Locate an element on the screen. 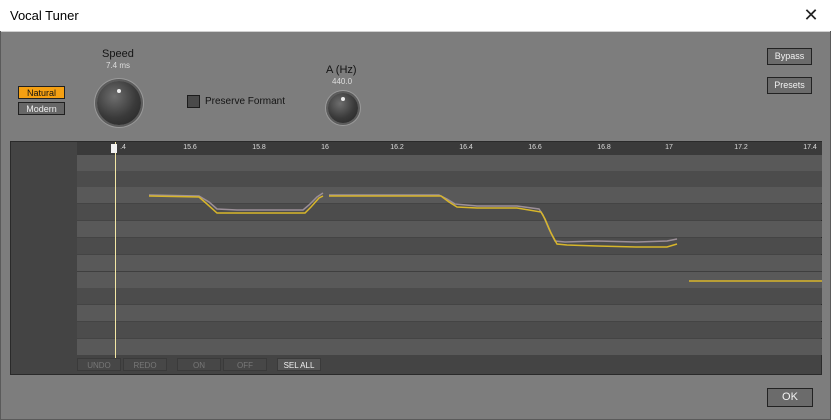 This screenshot has width=831, height=420. speed-knob-indicator is located at coordinates (119, 91).